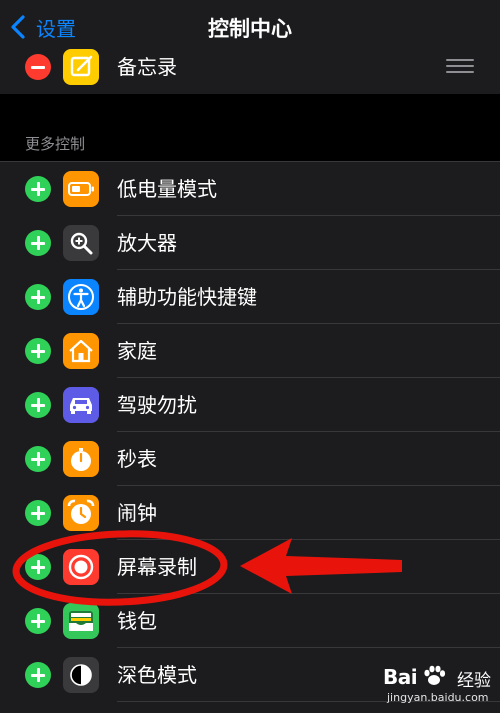 Image resolution: width=500 pixels, height=713 pixels. I want to click on control-label: 屏幕录制, so click(157, 567).